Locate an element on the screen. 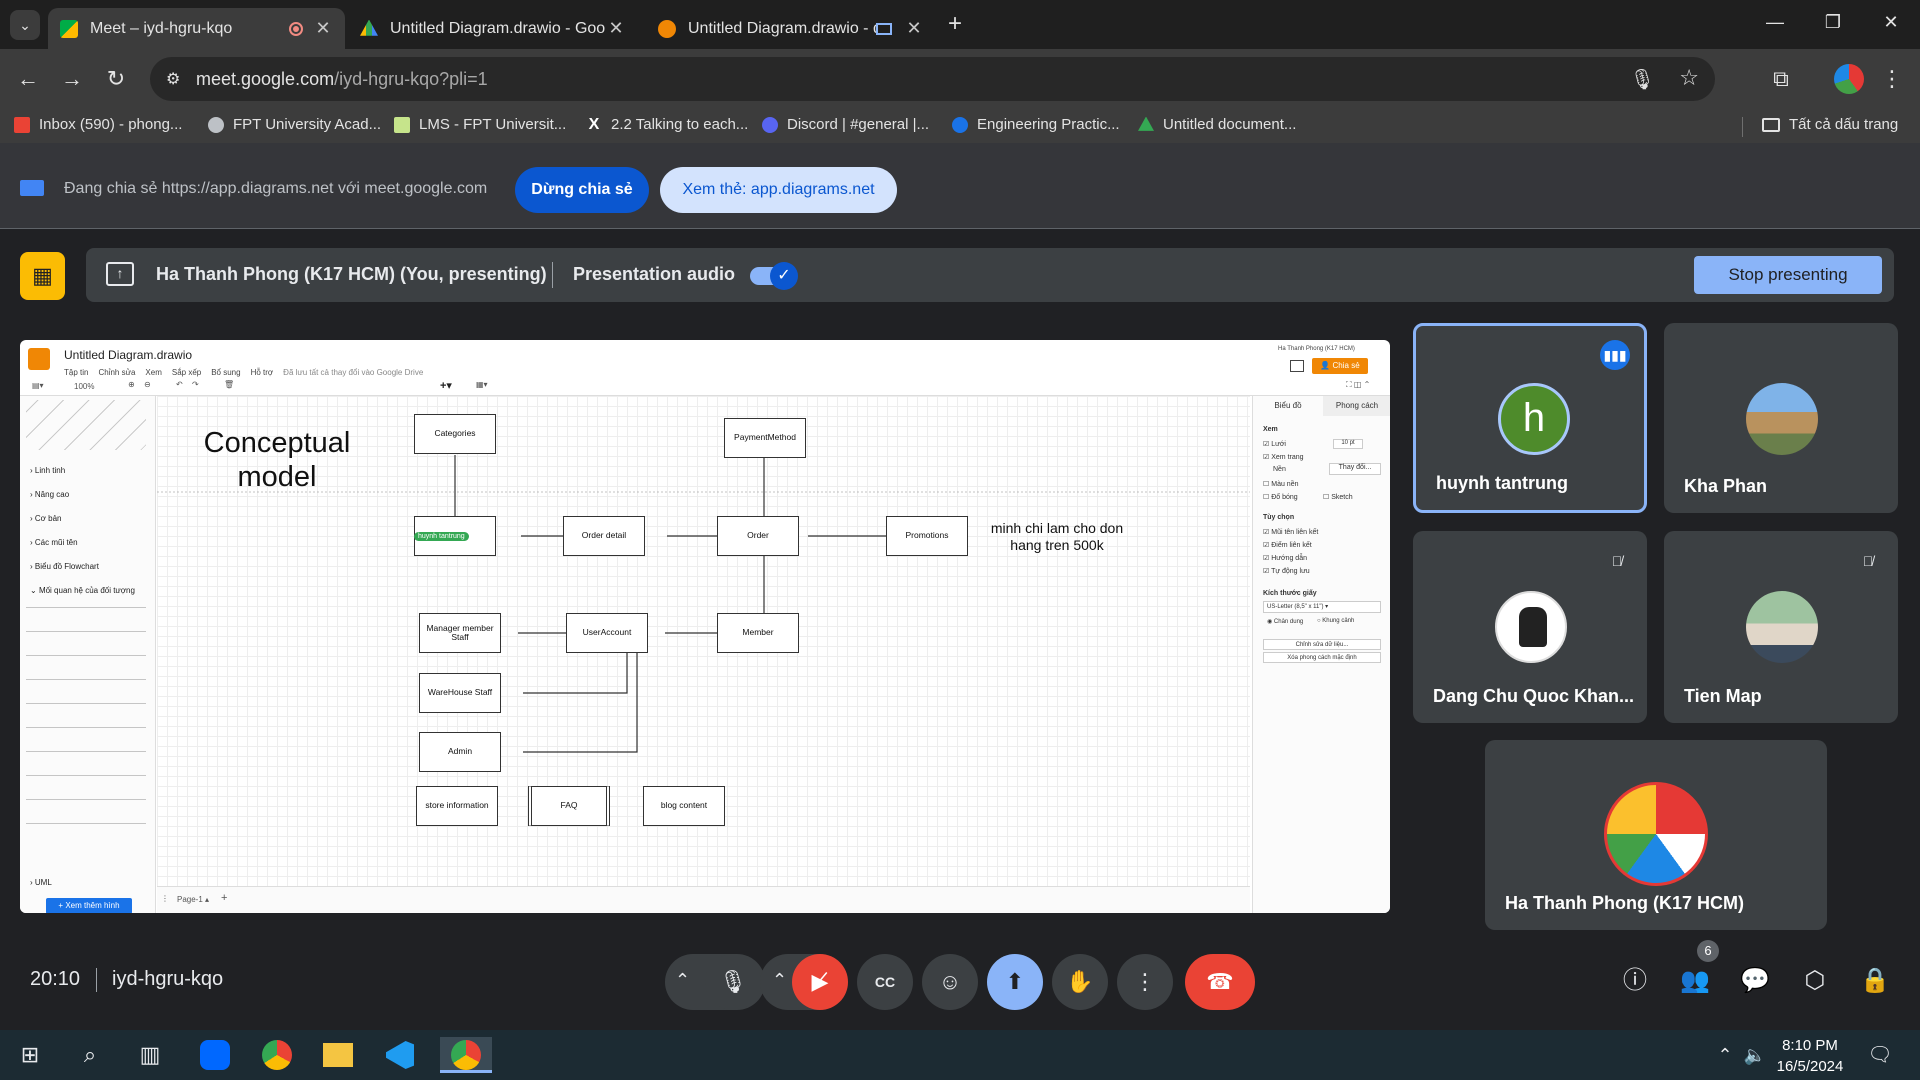 The image size is (1920, 1080). fullscreen-icon: ⛶ ◫ ⌃ is located at coordinates (1358, 385).